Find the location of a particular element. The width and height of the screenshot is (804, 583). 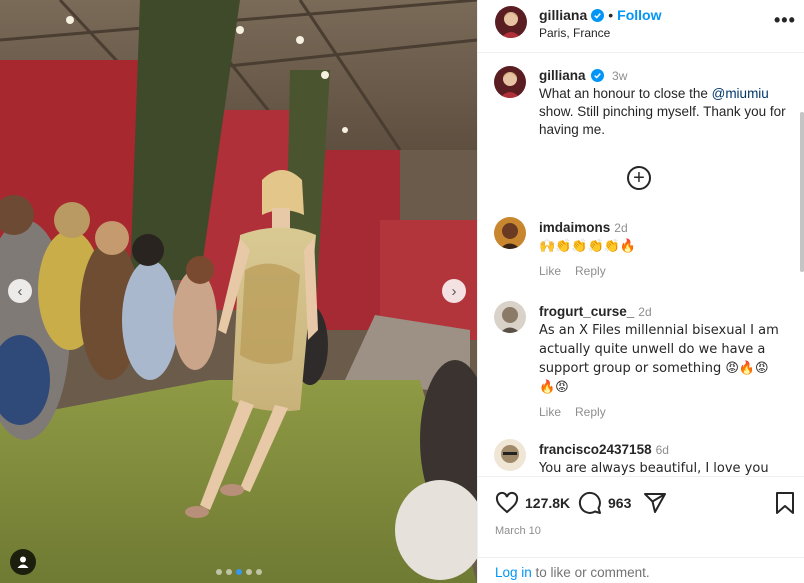

person-icon is located at coordinates (23, 562).